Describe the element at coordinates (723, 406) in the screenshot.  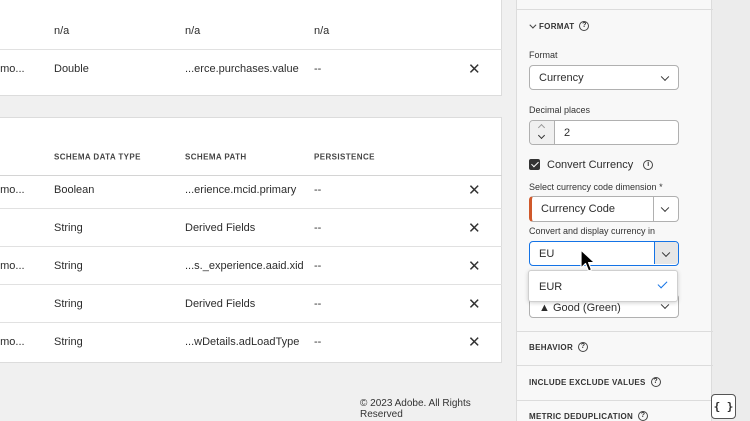
I see `json-view-button: { }` at that location.